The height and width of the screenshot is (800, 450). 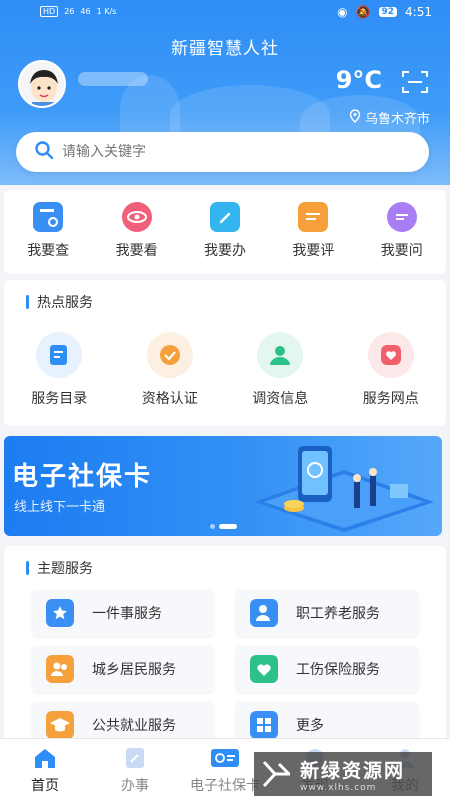 What do you see at coordinates (42, 84) in the screenshot?
I see `avatar` at bounding box center [42, 84].